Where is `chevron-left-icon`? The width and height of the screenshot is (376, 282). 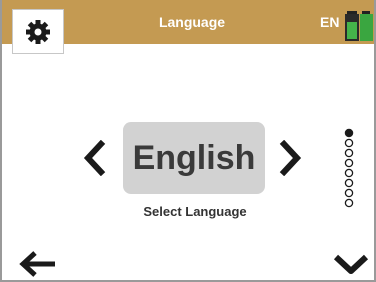 chevron-left-icon is located at coordinates (94, 158).